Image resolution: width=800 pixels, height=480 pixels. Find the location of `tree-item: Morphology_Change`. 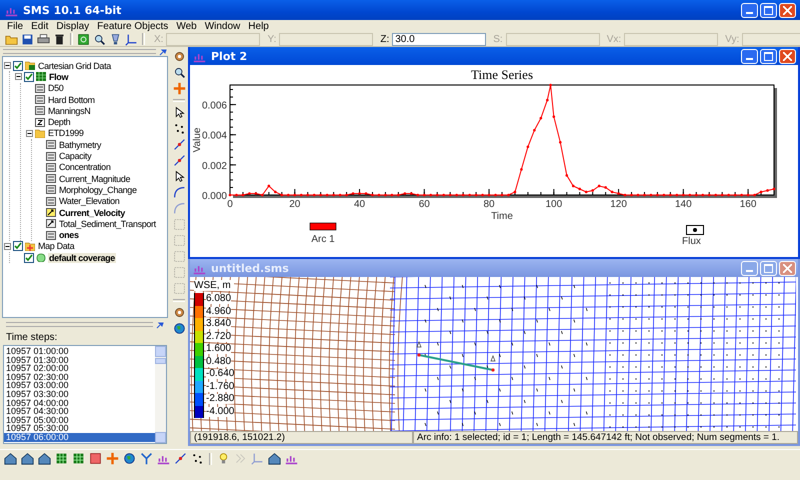

tree-item: Morphology_Change is located at coordinates (98, 189).